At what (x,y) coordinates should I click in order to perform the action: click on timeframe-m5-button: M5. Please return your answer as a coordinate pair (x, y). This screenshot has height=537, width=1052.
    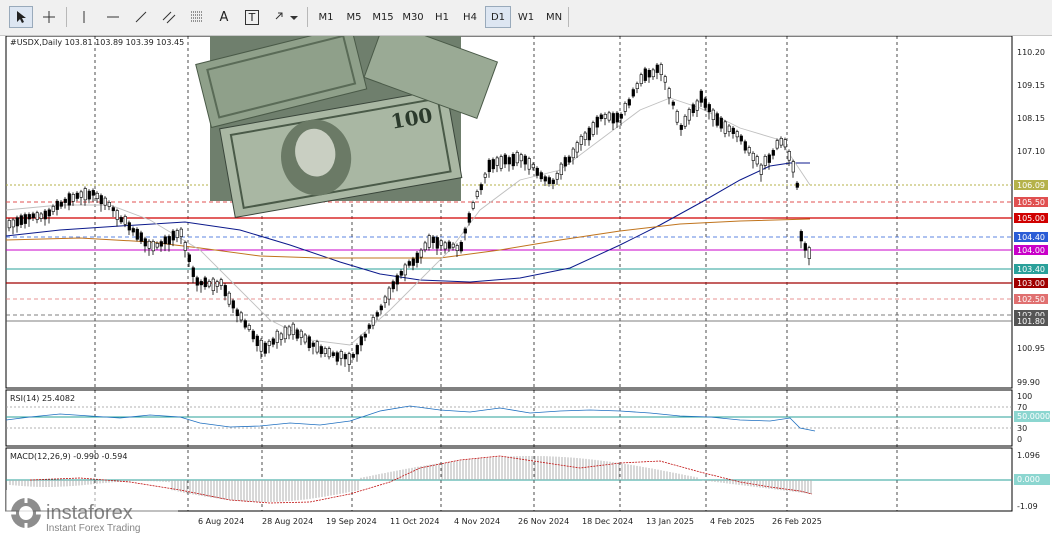
    Looking at the image, I should click on (354, 17).